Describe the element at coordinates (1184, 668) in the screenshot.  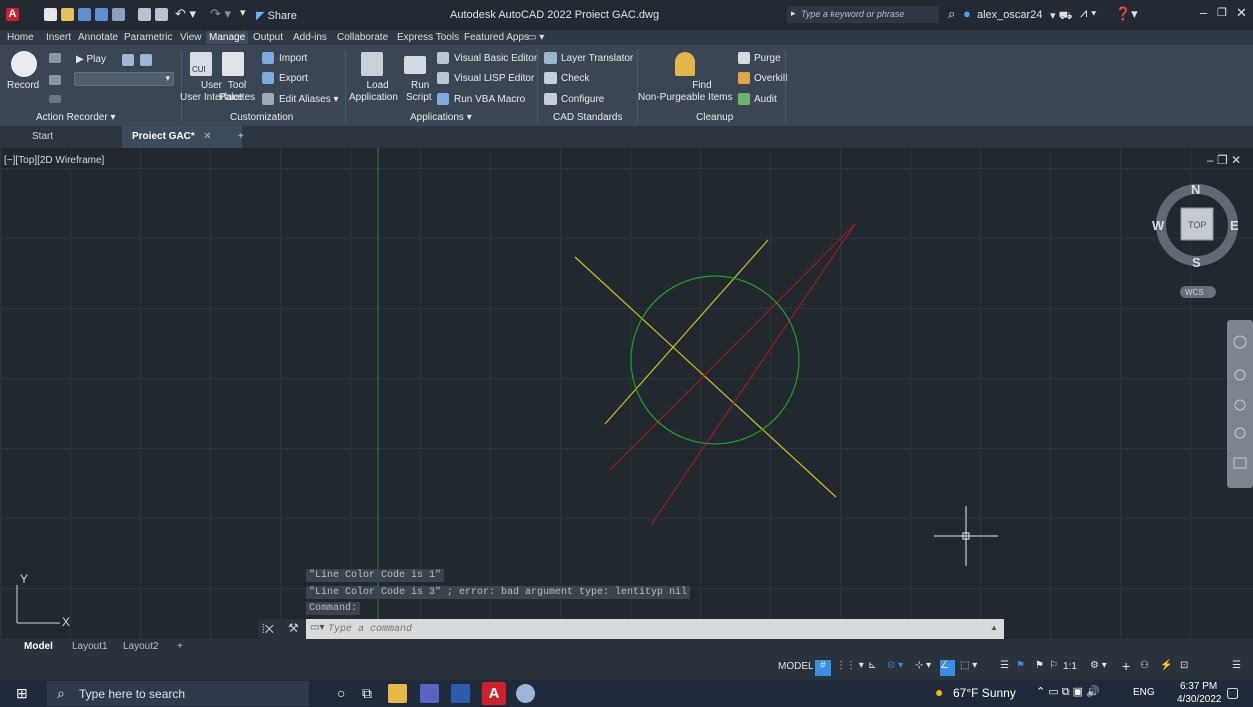
I see `clean-screen-icon: ⊡` at that location.